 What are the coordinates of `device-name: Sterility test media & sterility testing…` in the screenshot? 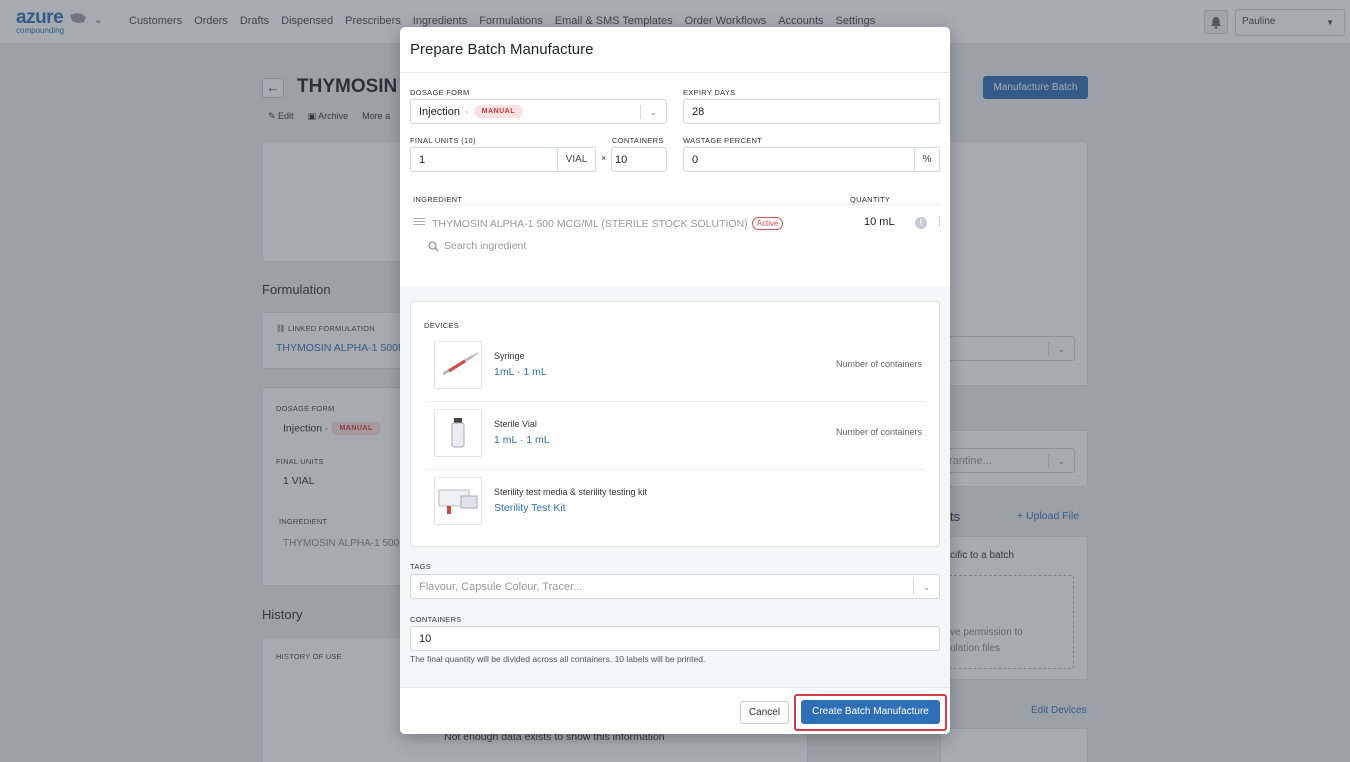 It's located at (571, 492).